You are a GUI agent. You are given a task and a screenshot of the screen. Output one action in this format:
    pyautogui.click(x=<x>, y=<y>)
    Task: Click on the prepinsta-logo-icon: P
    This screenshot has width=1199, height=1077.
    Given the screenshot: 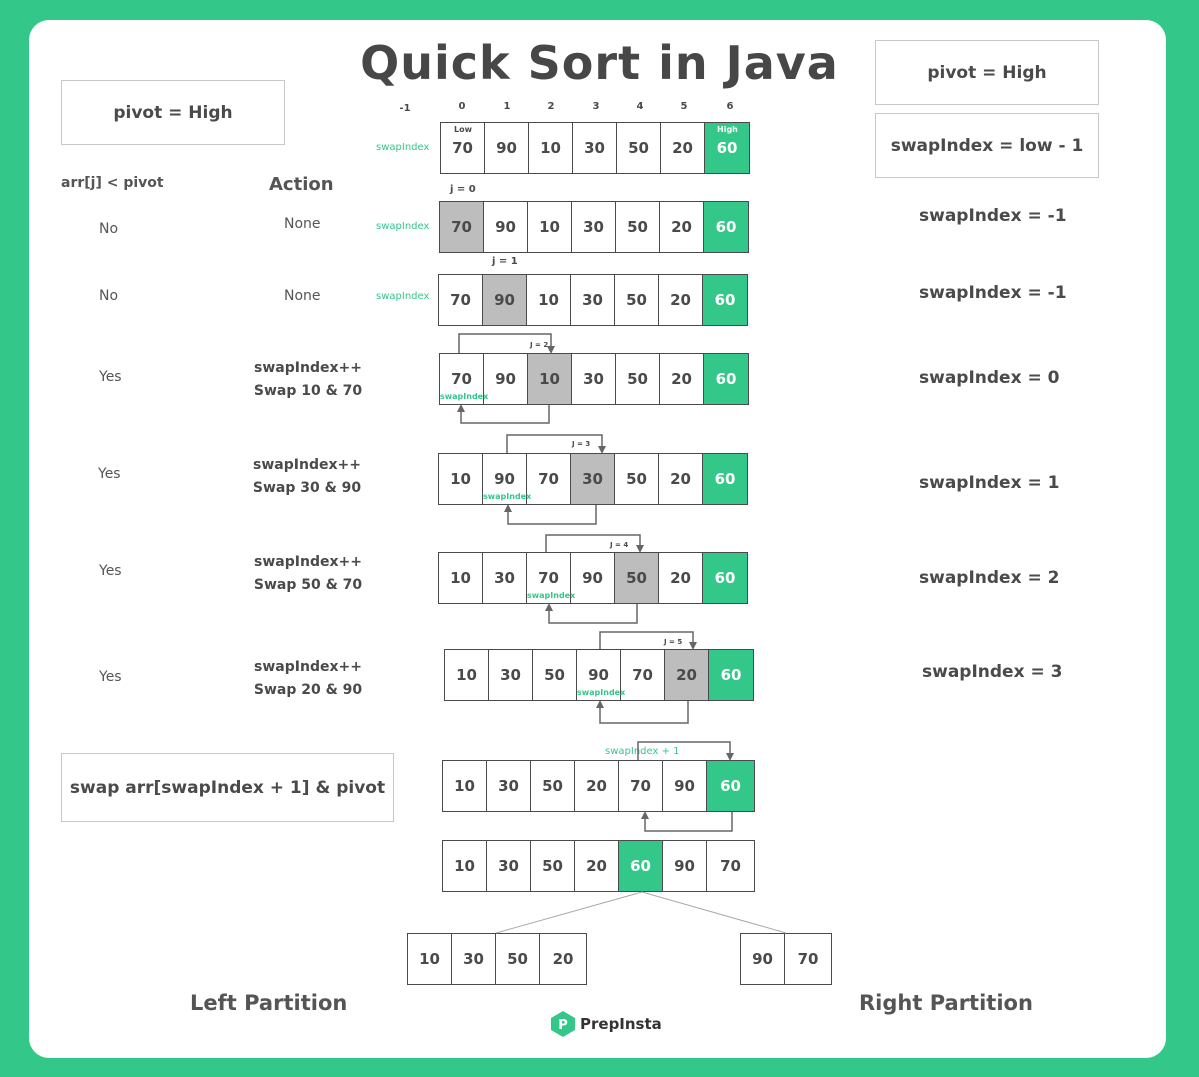 What is the action you would take?
    pyautogui.click(x=563, y=1024)
    